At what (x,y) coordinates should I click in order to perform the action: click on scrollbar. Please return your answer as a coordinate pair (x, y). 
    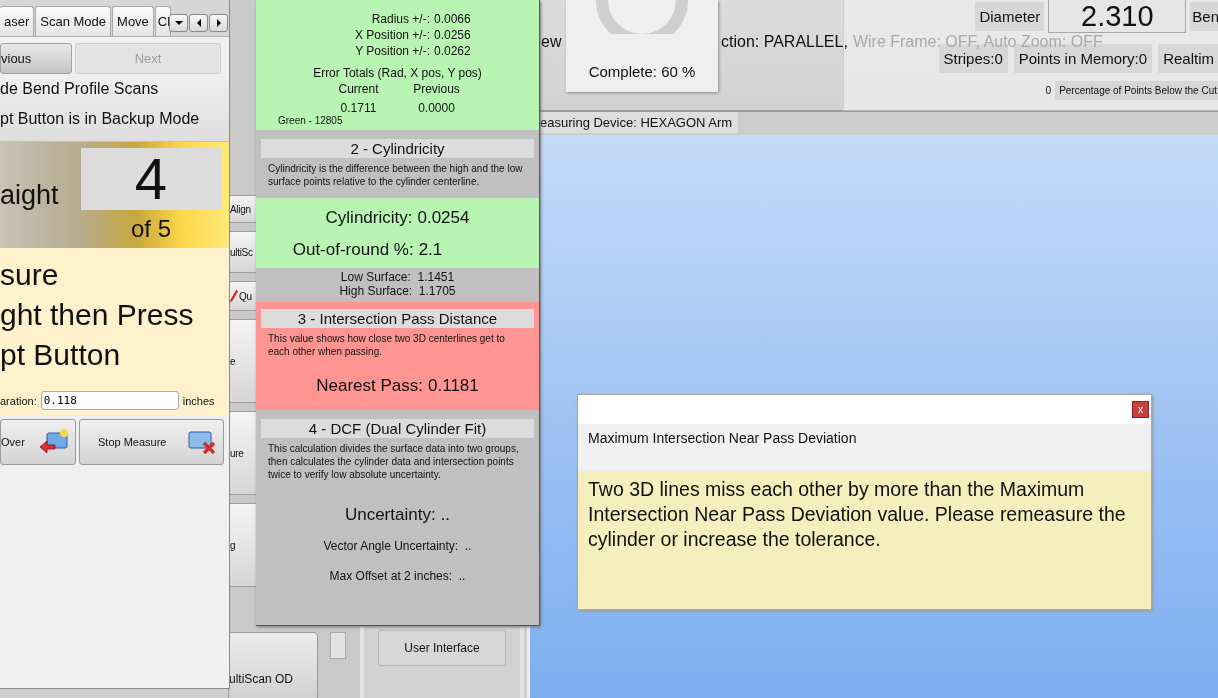
    Looking at the image, I should click on (338, 645).